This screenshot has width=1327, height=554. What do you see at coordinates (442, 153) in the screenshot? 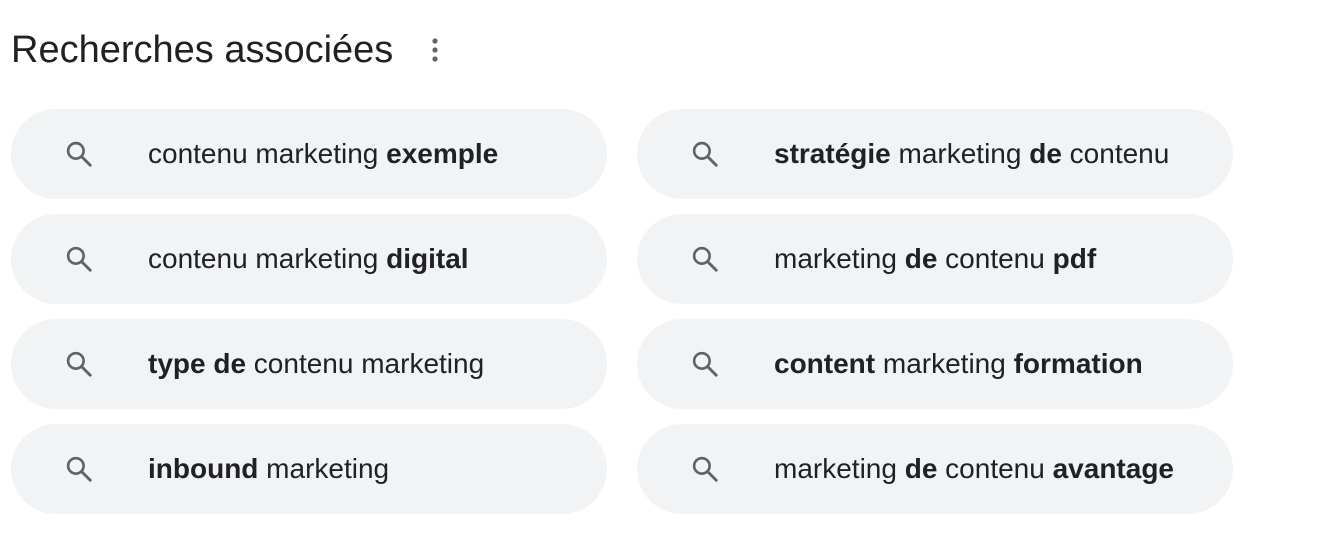
I see `label-bold-segment: exemple` at bounding box center [442, 153].